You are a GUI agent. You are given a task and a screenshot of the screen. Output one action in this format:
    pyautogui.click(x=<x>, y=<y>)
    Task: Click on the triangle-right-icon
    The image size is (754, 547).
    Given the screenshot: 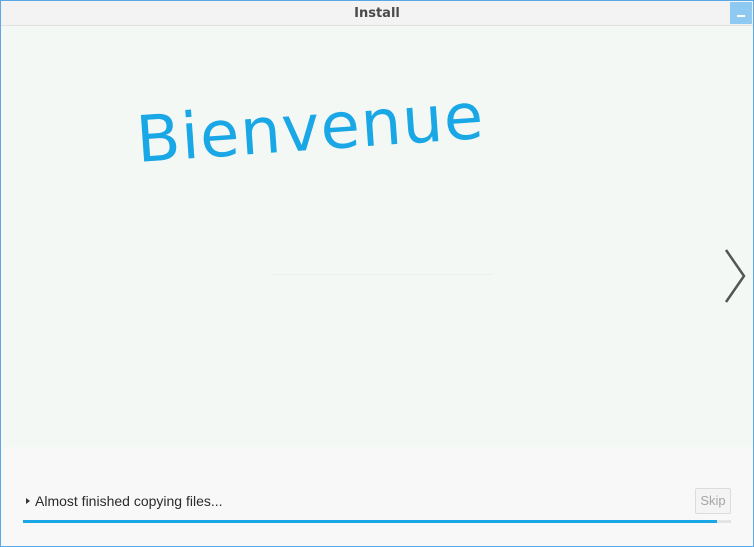 What is the action you would take?
    pyautogui.click(x=28, y=501)
    